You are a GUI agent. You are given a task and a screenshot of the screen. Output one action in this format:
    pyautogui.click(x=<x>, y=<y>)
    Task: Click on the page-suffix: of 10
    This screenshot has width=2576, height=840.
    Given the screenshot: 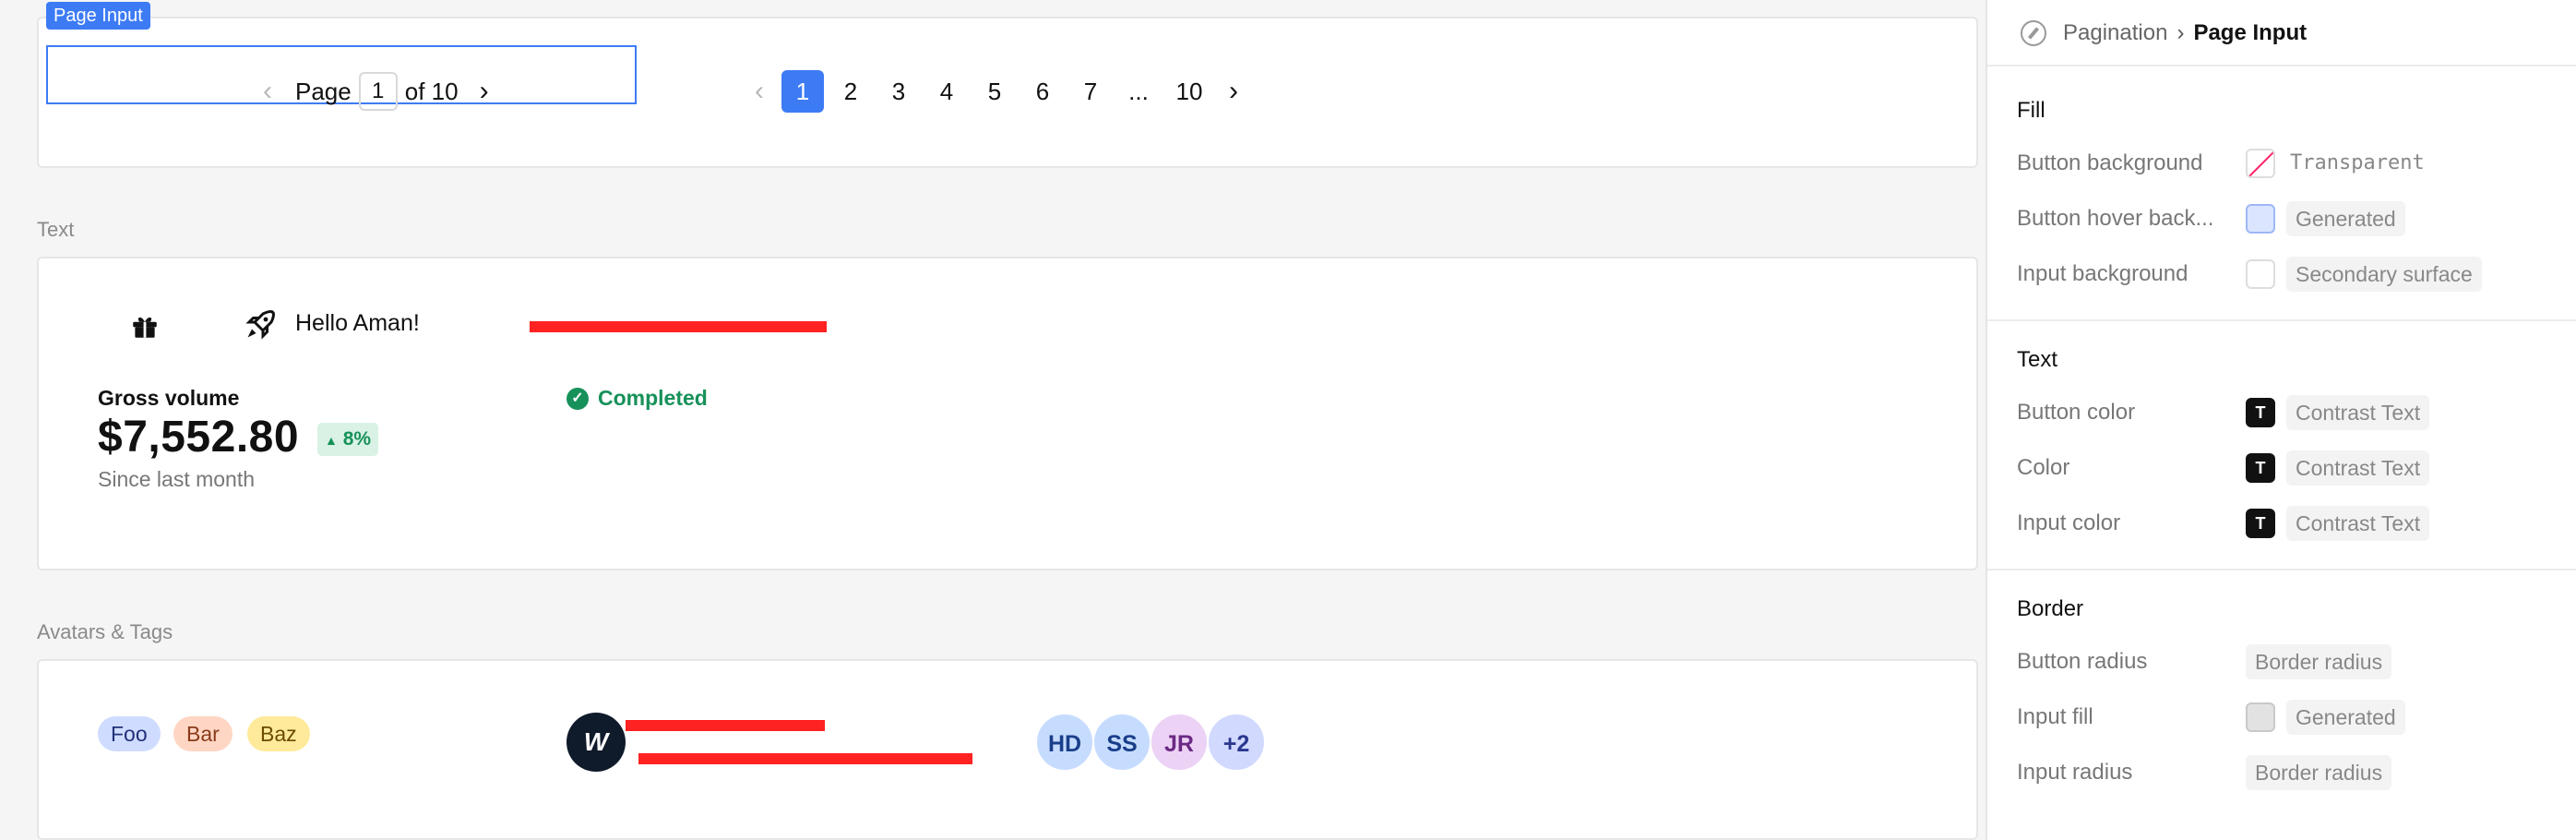 What is the action you would take?
    pyautogui.click(x=431, y=91)
    